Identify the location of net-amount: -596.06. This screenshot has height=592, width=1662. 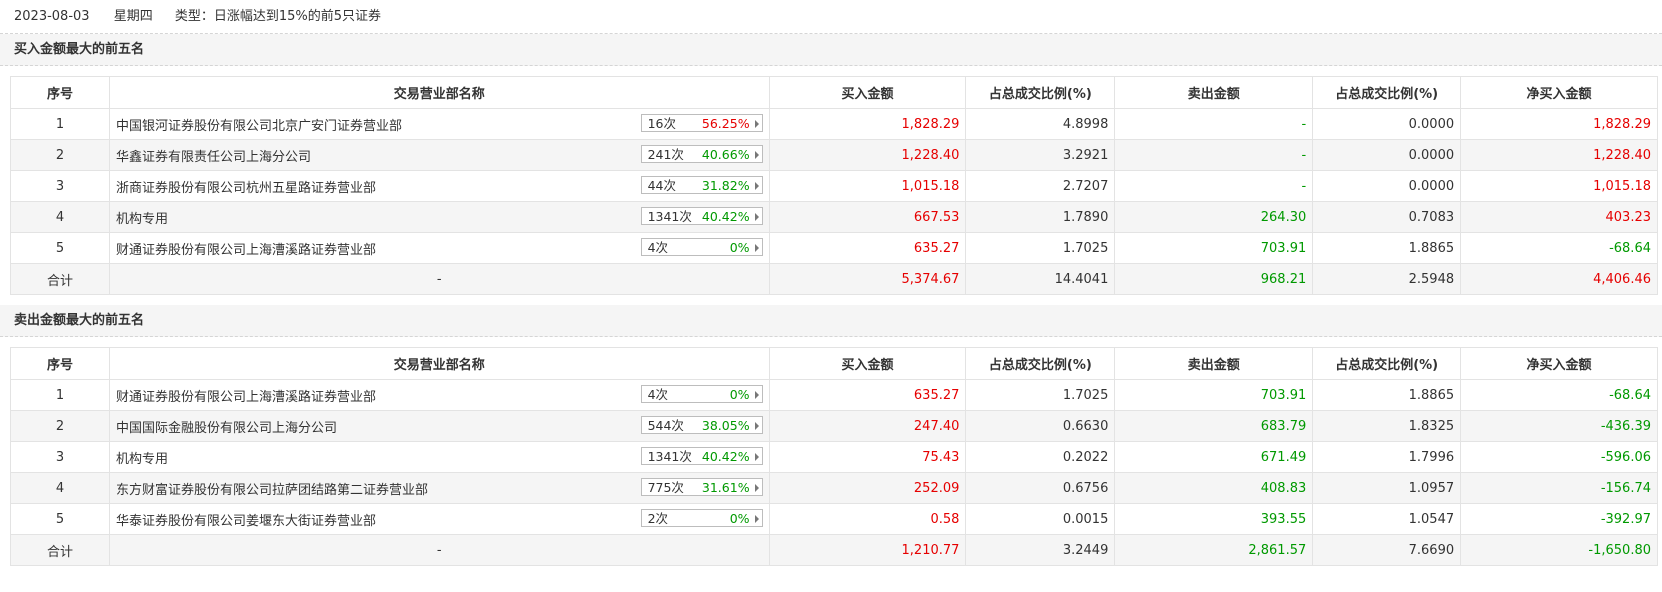
(1559, 457).